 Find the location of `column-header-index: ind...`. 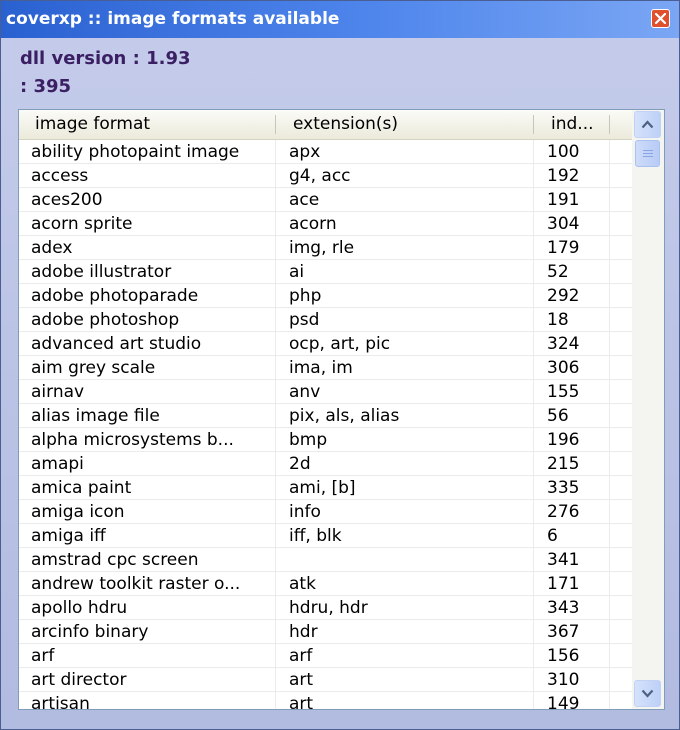

column-header-index: ind... is located at coordinates (572, 124).